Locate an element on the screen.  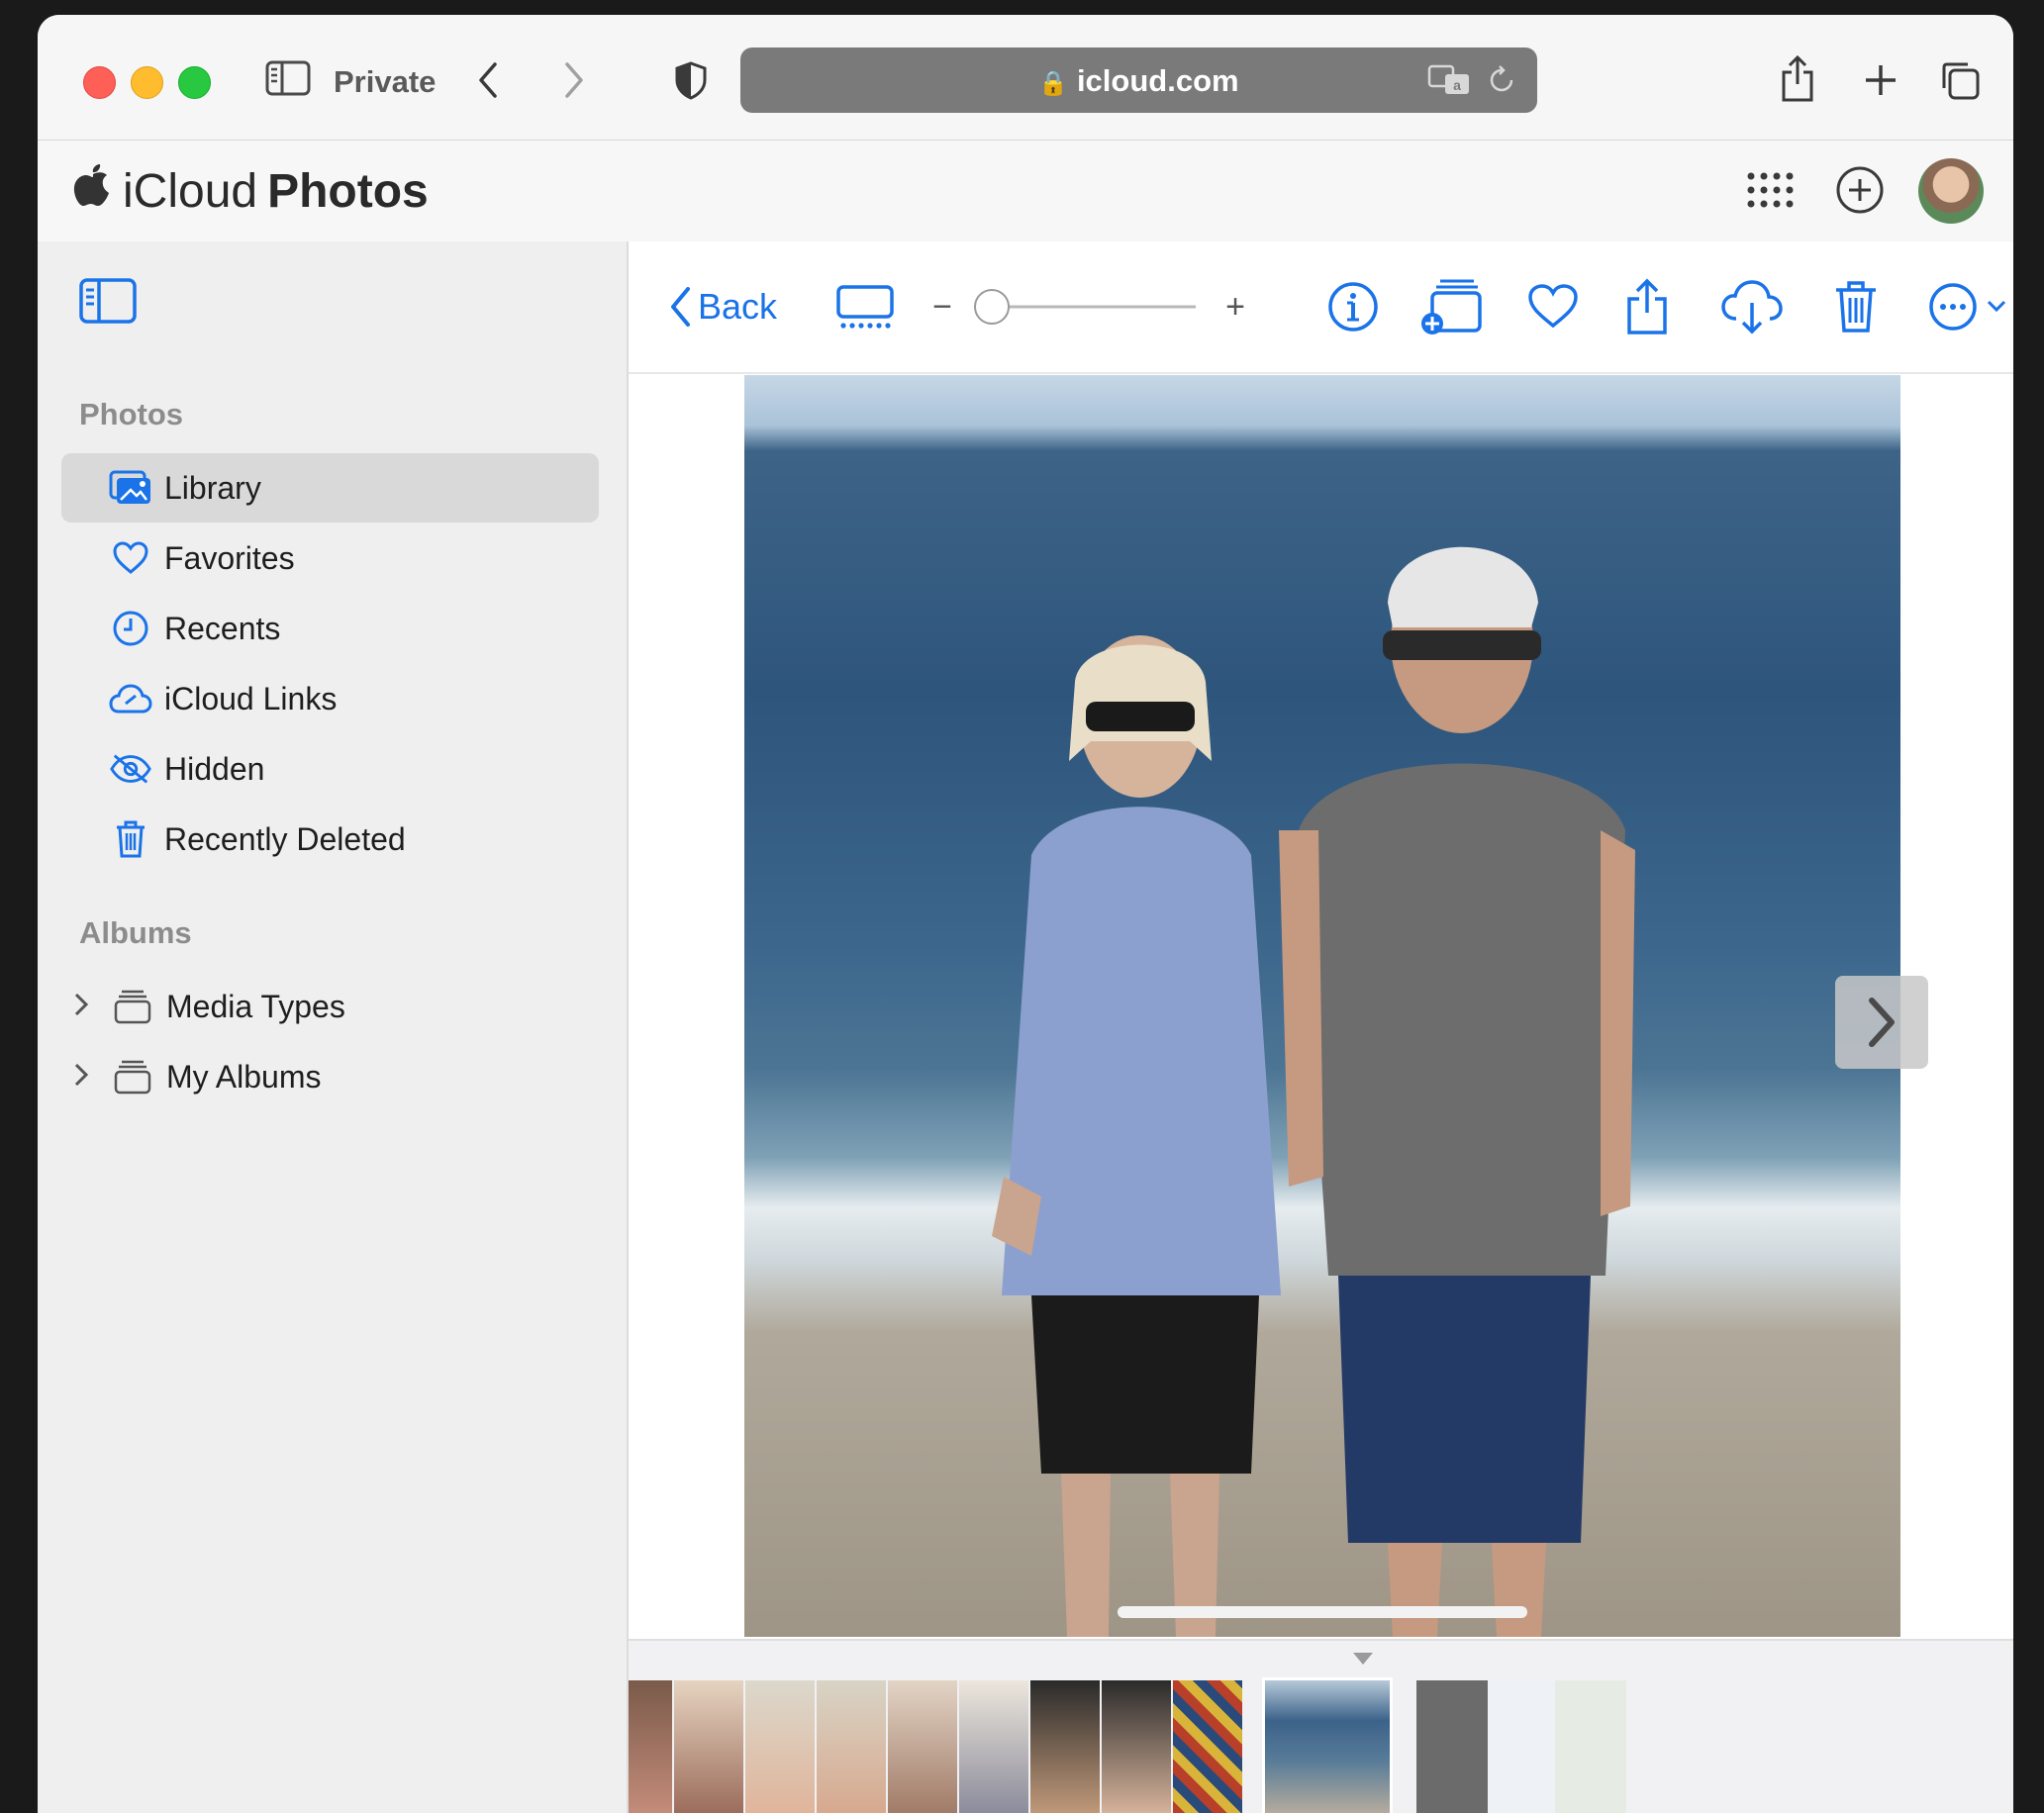
private-mode-label: Private is located at coordinates (385, 81).